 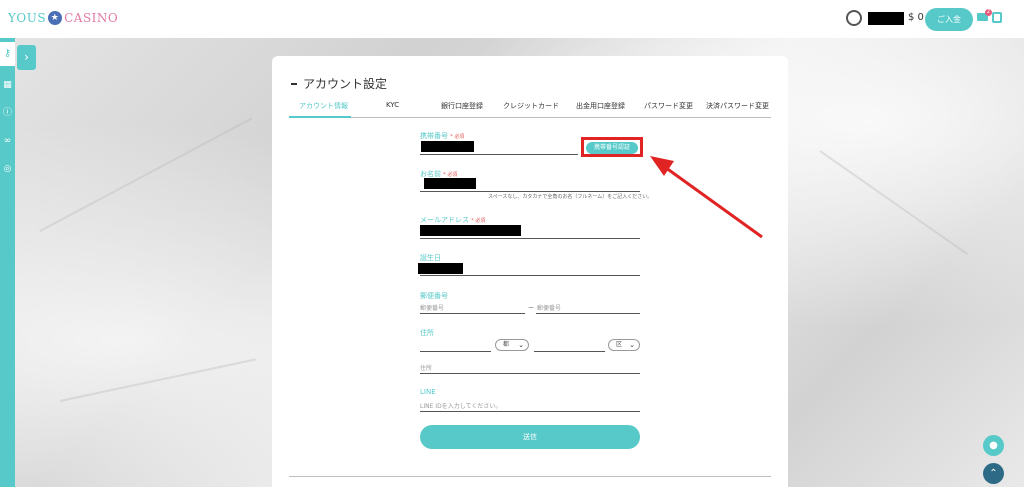 What do you see at coordinates (712, 201) in the screenshot?
I see `arrow-shaft` at bounding box center [712, 201].